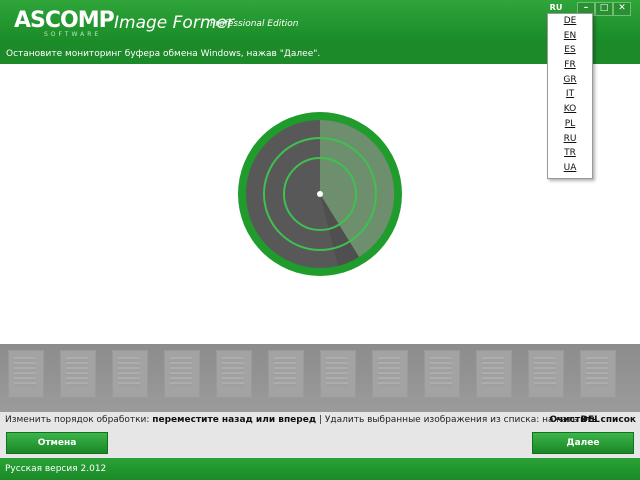  Describe the element at coordinates (604, 9) in the screenshot. I see `maximize-button: □` at that location.